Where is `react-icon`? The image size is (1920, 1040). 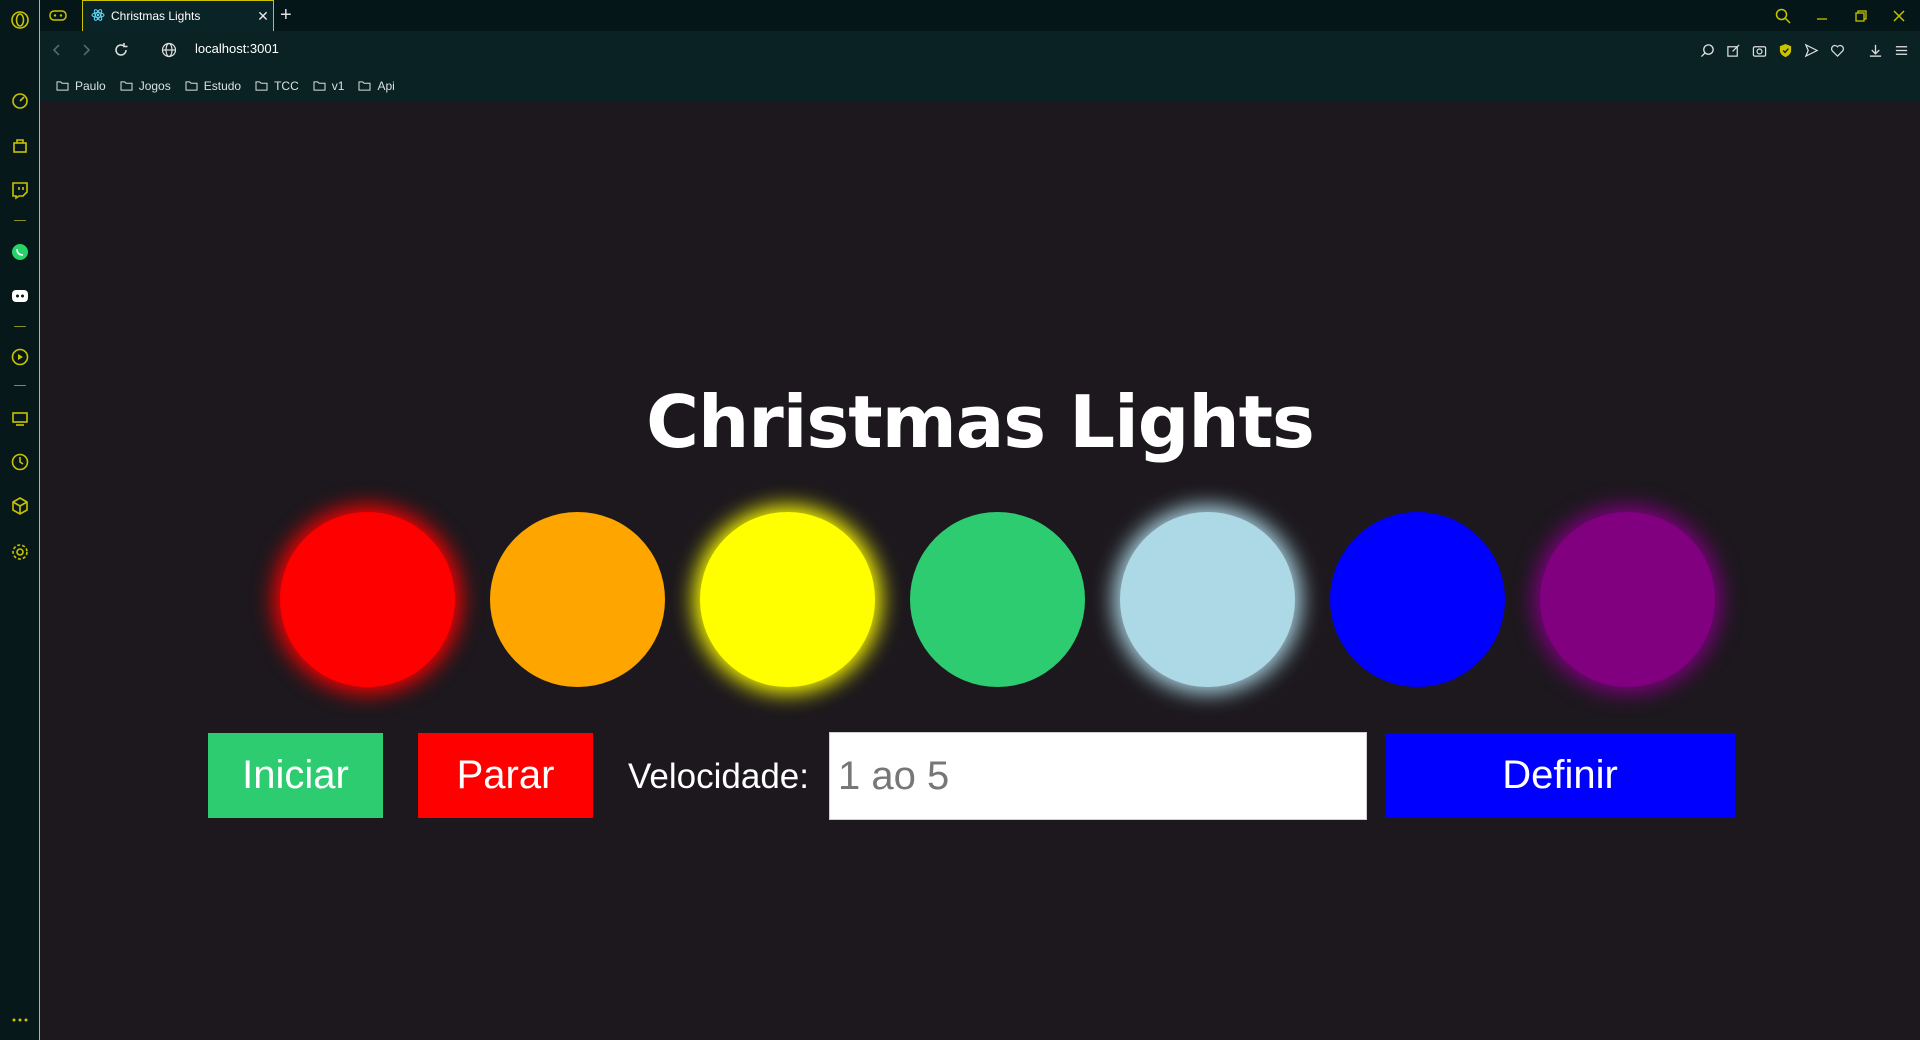 react-icon is located at coordinates (98, 16).